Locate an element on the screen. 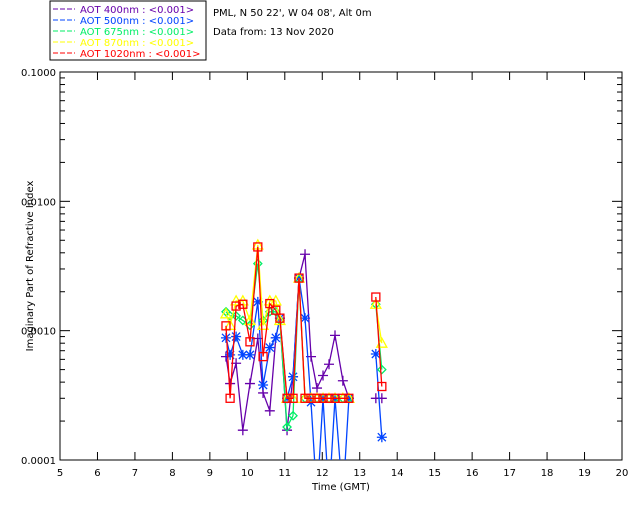 The width and height of the screenshot is (640, 512). series-group is located at coordinates (303, 371).